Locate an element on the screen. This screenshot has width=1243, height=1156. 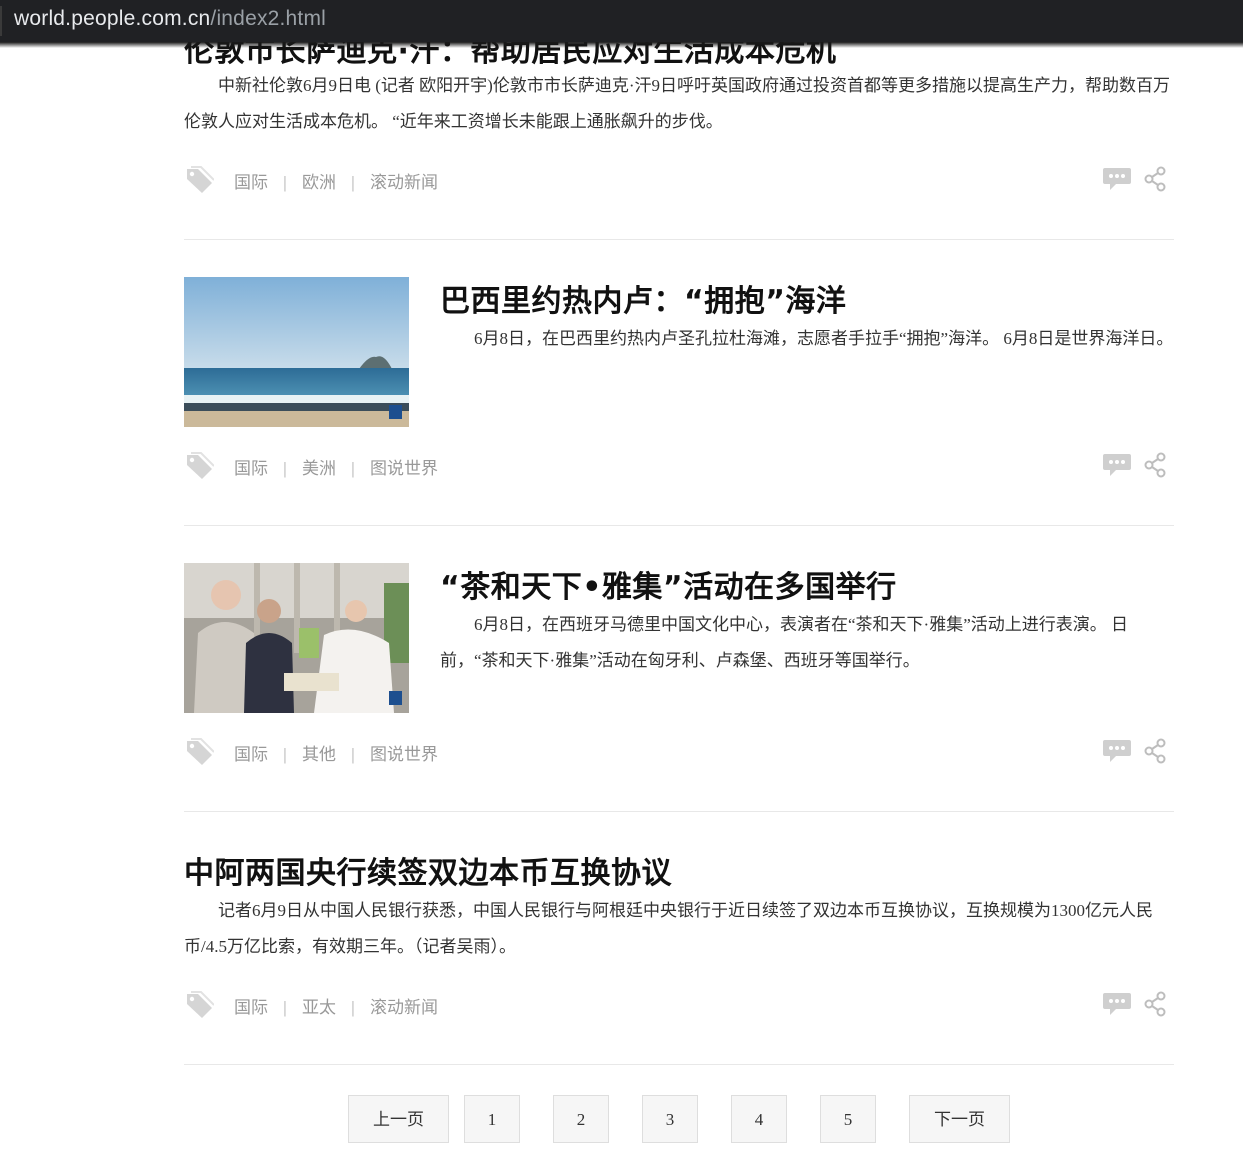
page-button-2: 2 is located at coordinates (581, 1119).